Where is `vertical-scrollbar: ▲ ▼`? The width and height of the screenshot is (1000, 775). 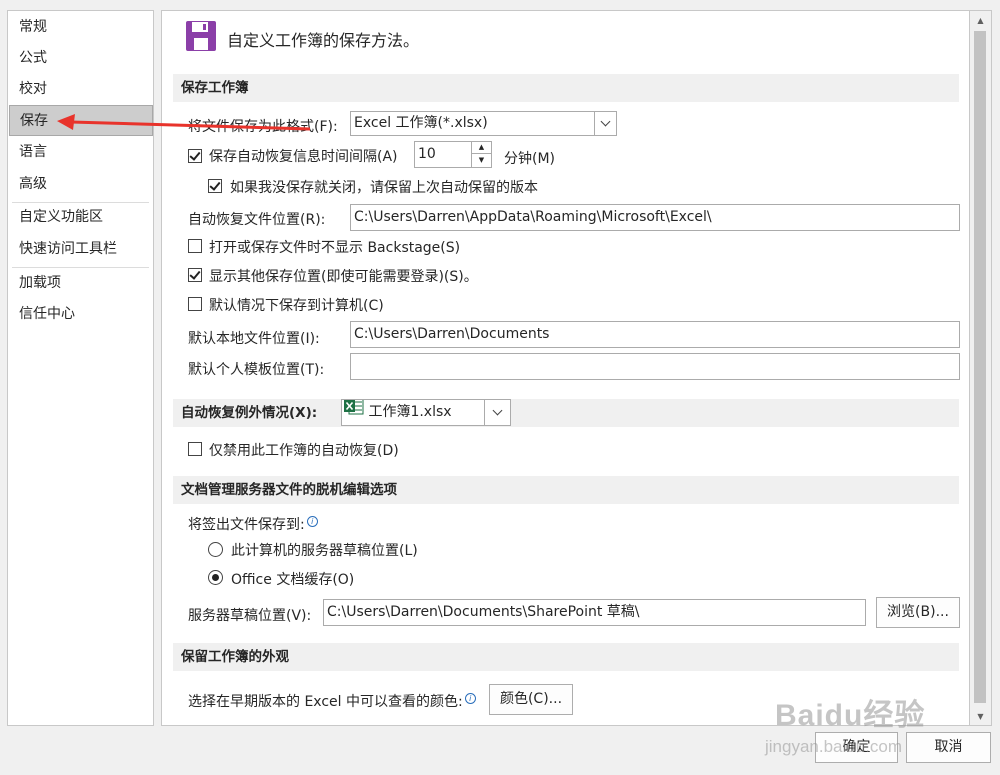
vertical-scrollbar: ▲ ▼ is located at coordinates (981, 368).